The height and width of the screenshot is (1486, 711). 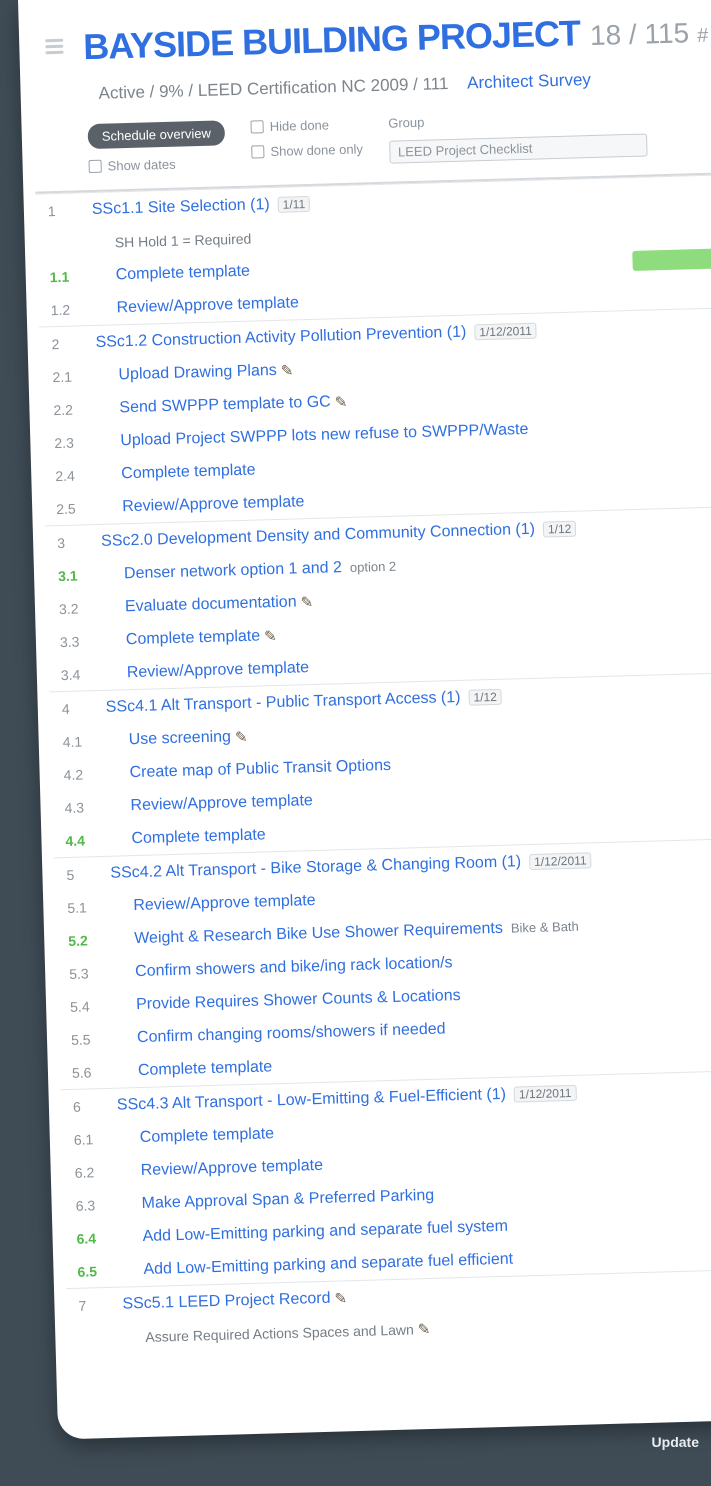 What do you see at coordinates (67, 575) in the screenshot?
I see `row-number: 3.1` at bounding box center [67, 575].